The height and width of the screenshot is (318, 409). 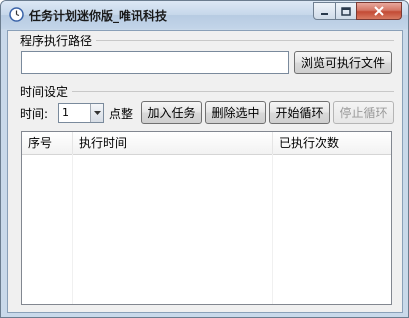 I want to click on minimize-button, so click(x=324, y=11).